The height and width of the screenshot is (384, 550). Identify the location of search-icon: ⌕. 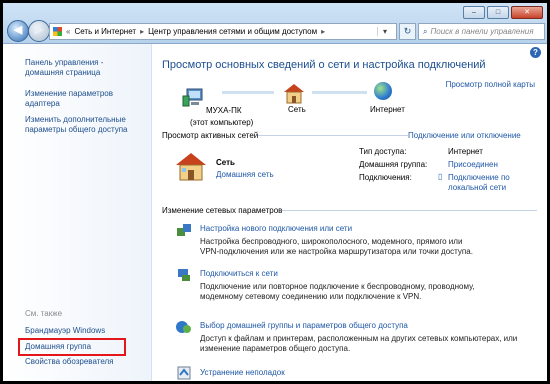
(425, 31).